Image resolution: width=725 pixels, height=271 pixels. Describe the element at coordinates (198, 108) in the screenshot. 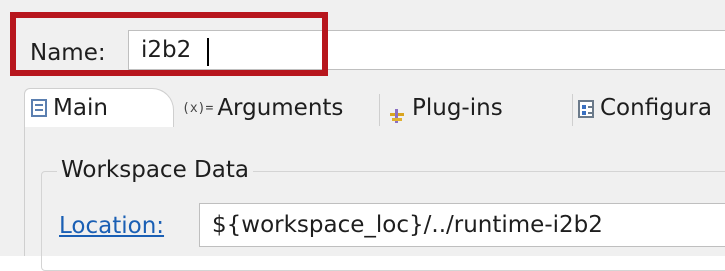

I see `arguments-icon: (x)=` at that location.